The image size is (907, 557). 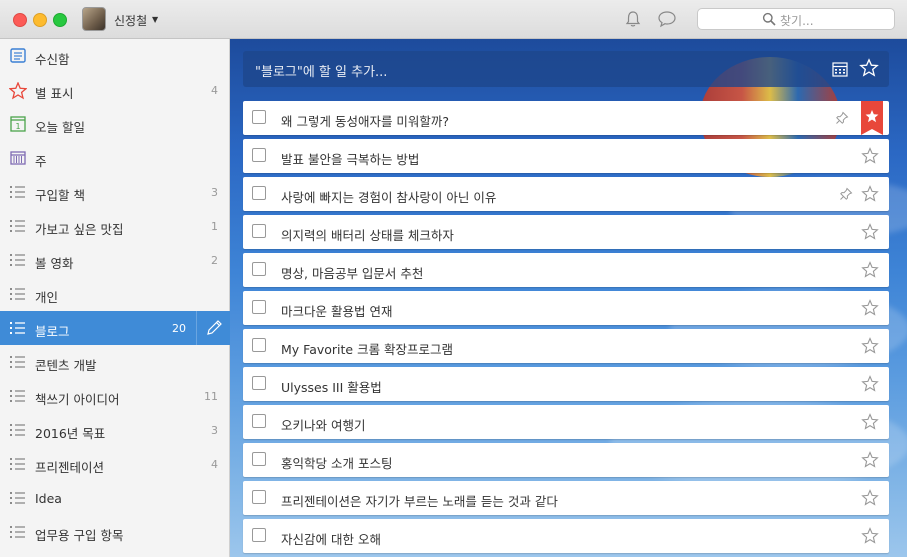 I want to click on calendar-icon, so click(x=840, y=69).